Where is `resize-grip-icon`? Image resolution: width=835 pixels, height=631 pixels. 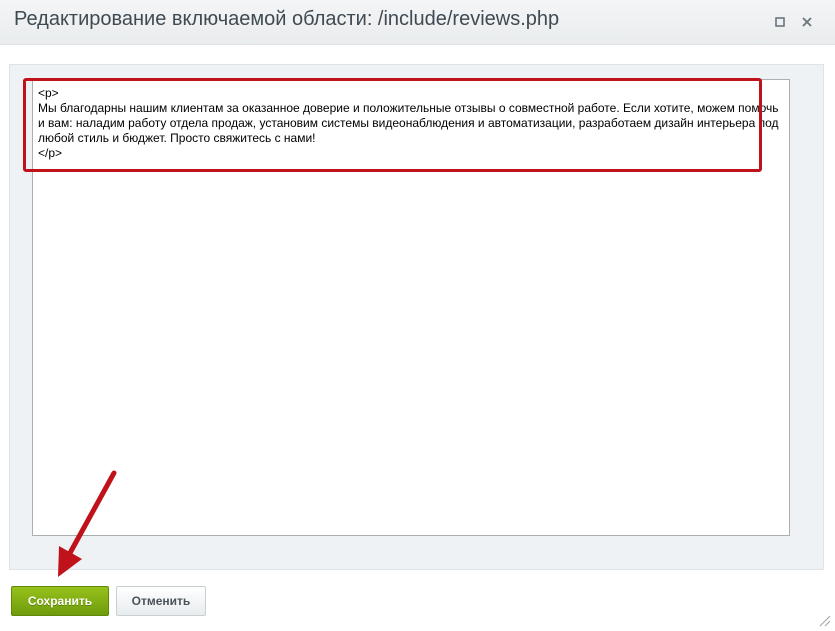
resize-grip-icon is located at coordinates (824, 620).